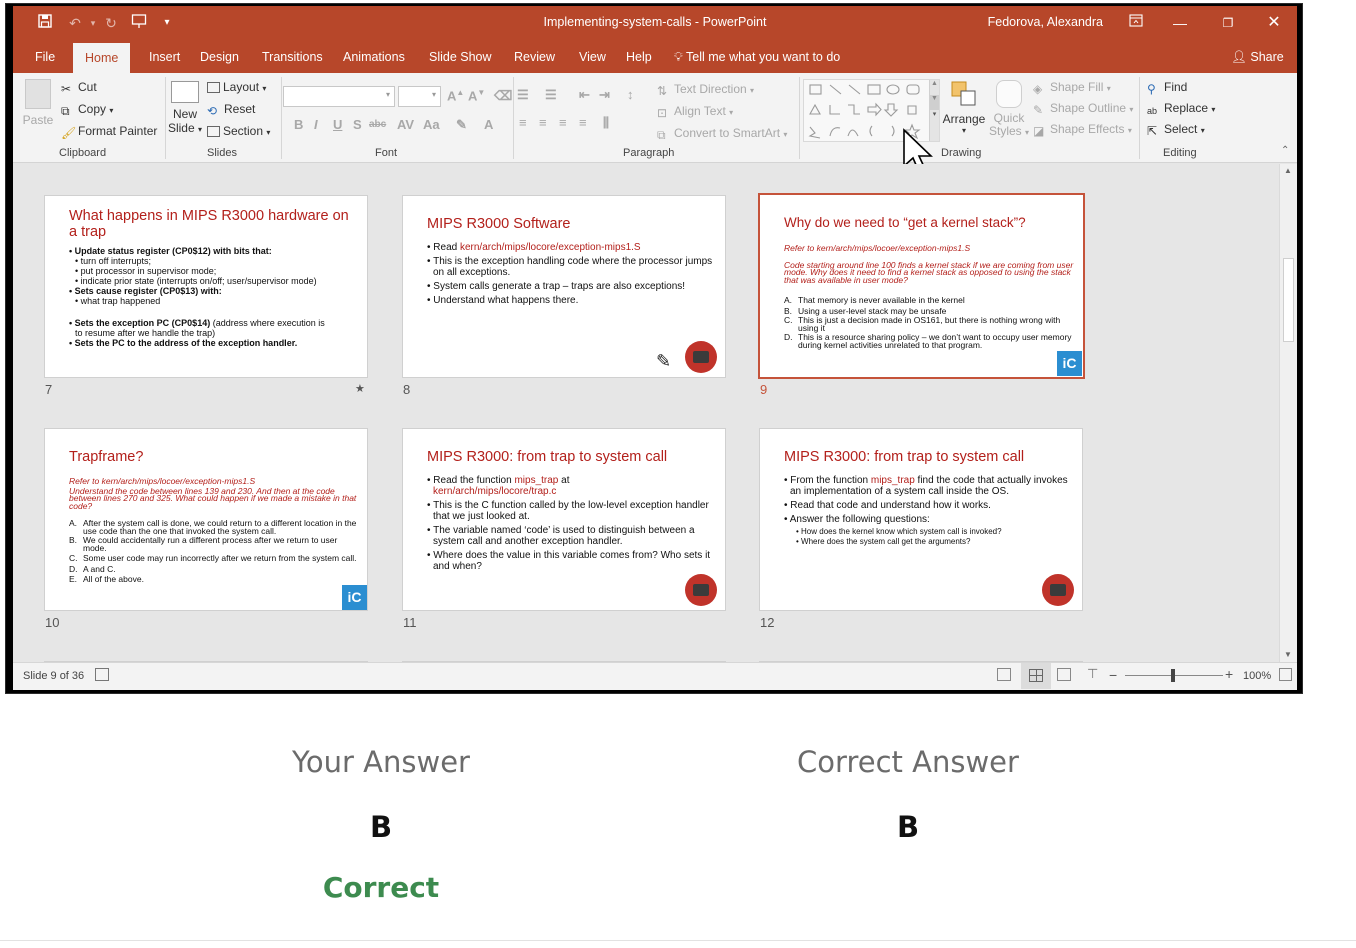  I want to click on convert-smartart-button: ⧉ Convert to SmartArt ▾, so click(722, 134).